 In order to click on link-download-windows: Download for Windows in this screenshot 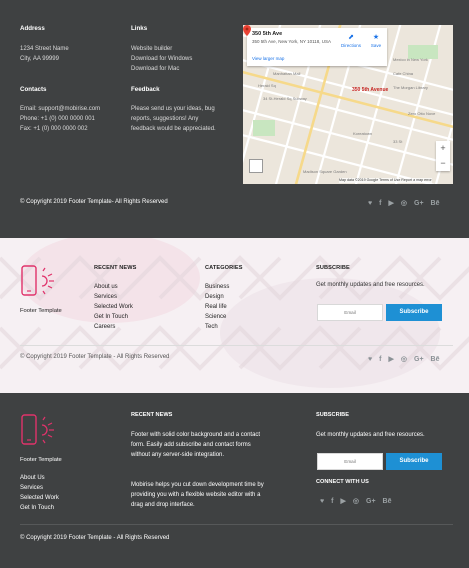, I will do `click(161, 59)`.